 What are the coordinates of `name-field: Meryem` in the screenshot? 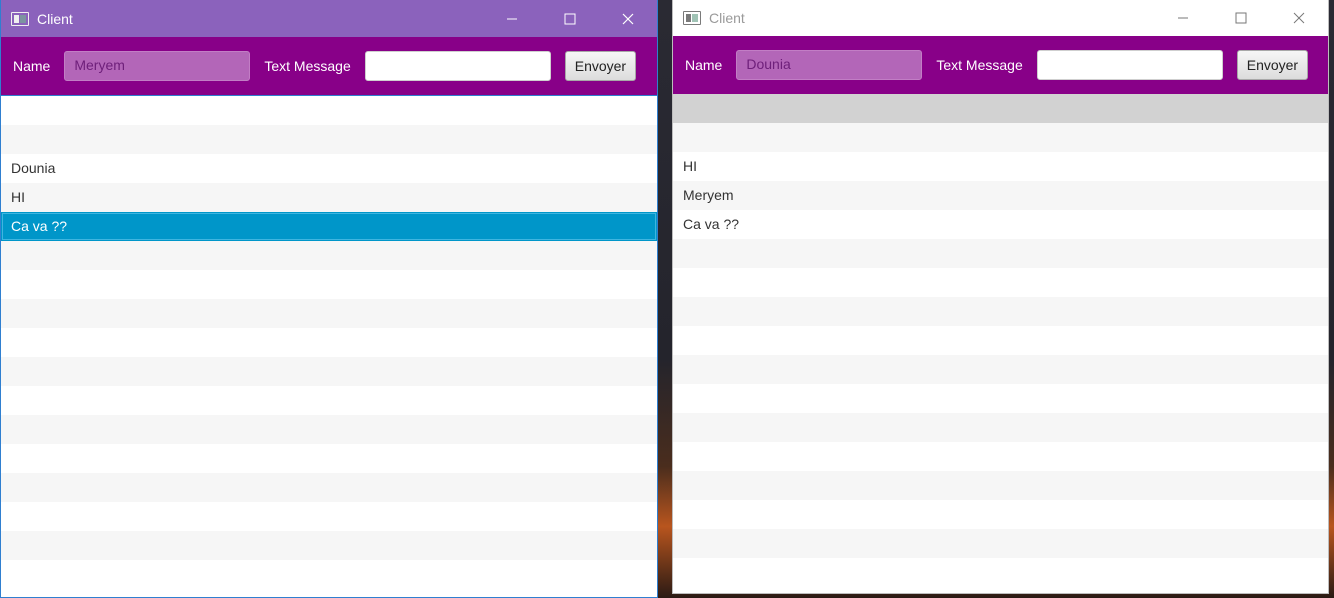 It's located at (157, 66).